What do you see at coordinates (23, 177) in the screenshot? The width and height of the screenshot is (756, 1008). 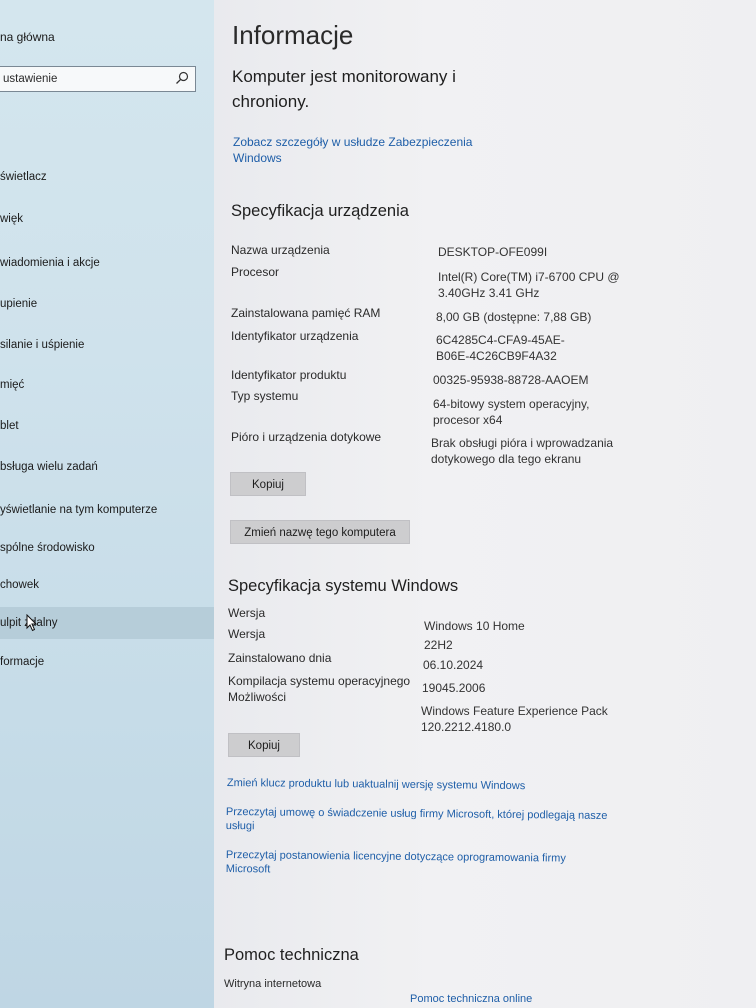 I see `sidebar-item-label: świetlacz` at bounding box center [23, 177].